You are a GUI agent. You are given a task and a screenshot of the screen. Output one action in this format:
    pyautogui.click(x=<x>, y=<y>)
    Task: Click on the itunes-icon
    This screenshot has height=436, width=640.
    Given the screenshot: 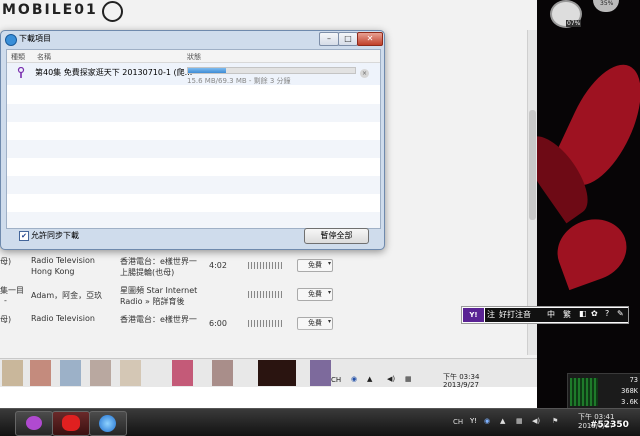 What is the action you would take?
    pyautogui.click(x=107, y=423)
    